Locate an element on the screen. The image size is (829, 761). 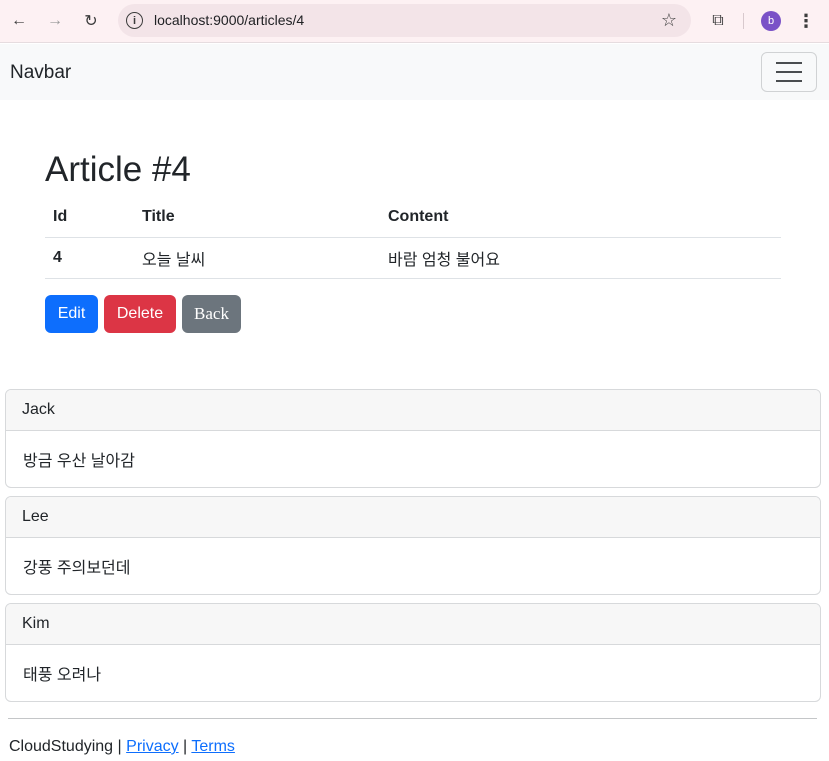
navbar-brand: Navbar is located at coordinates (40, 73).